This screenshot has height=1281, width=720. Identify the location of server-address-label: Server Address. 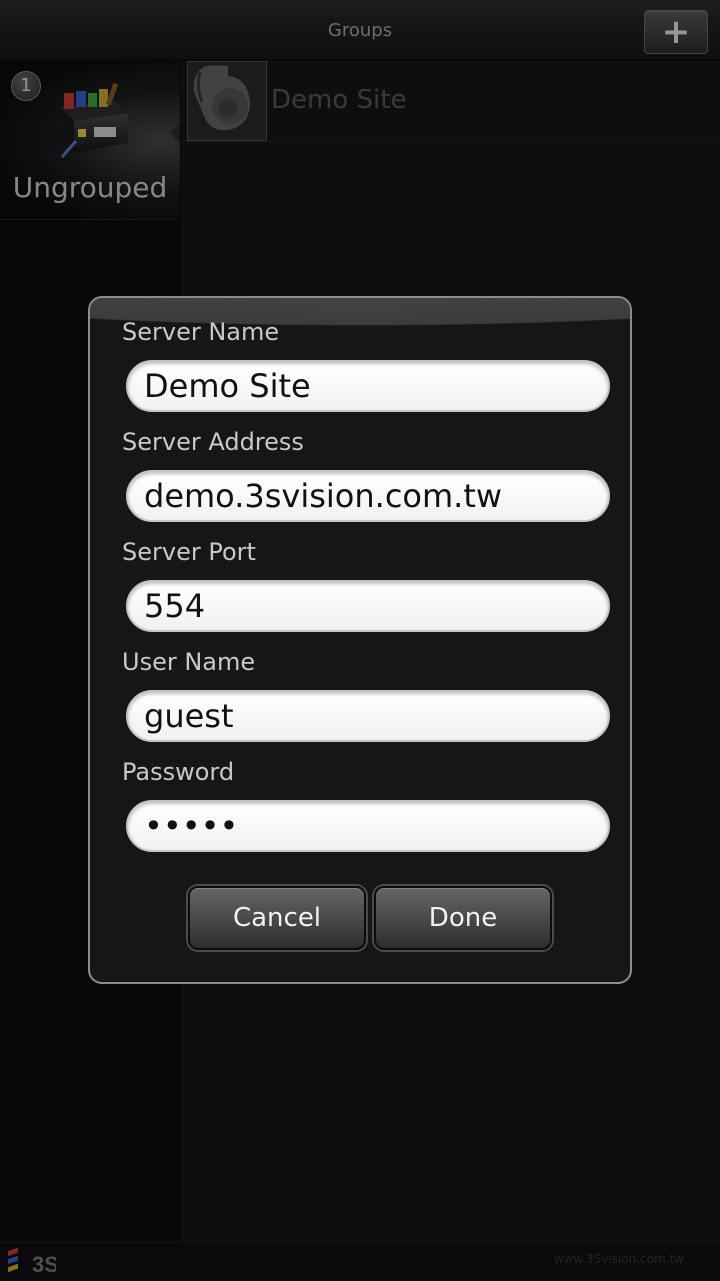
(213, 442).